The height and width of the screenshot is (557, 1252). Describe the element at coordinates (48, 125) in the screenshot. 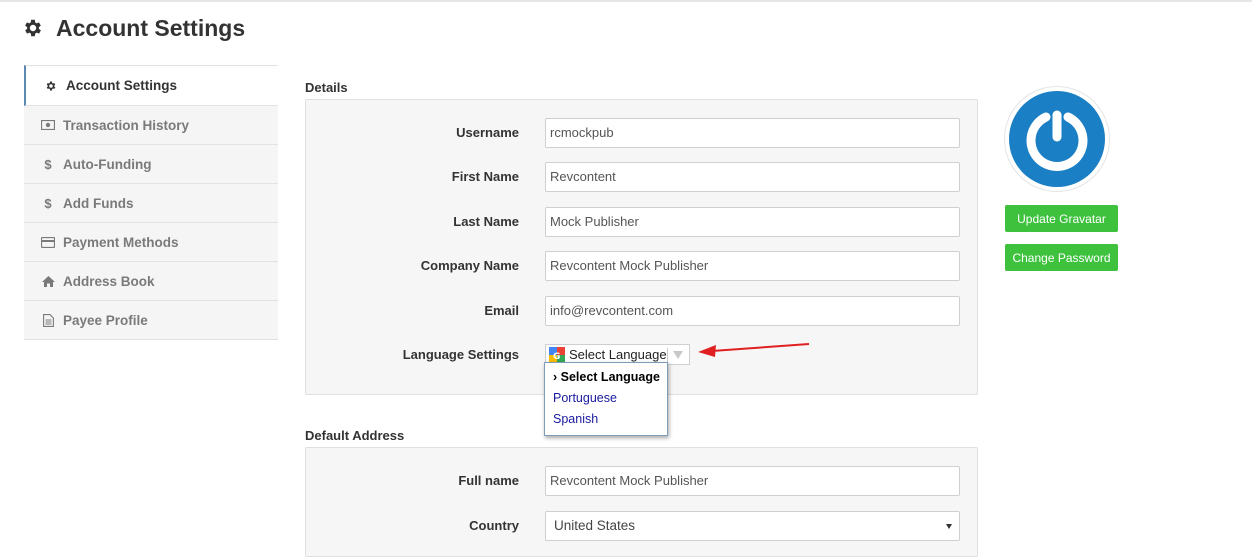

I see `money-icon` at that location.